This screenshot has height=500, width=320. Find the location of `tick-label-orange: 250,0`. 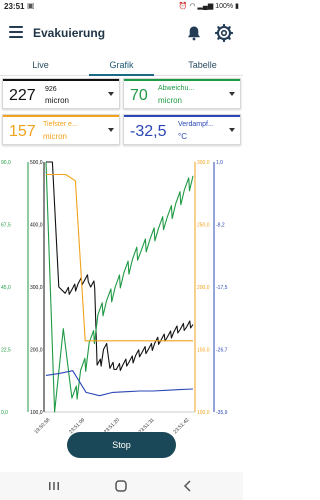

tick-label-orange: 250,0 is located at coordinates (203, 226).